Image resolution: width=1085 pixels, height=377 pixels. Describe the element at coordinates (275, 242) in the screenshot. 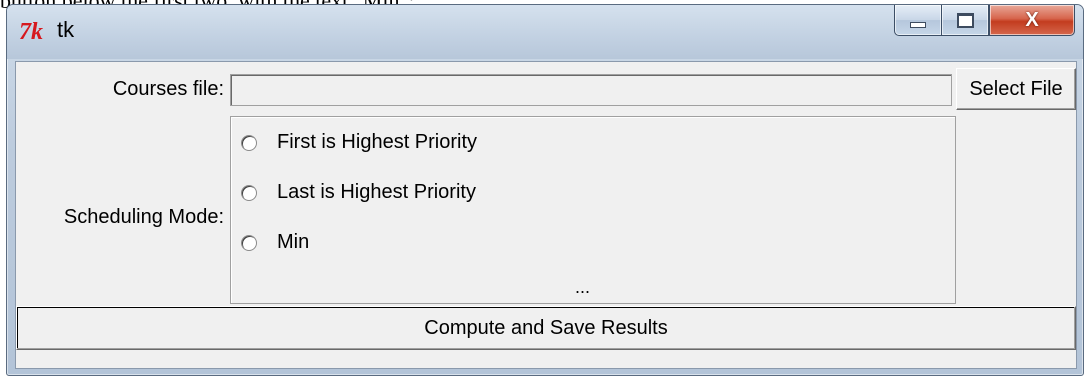

I see `radio-min: Min` at that location.